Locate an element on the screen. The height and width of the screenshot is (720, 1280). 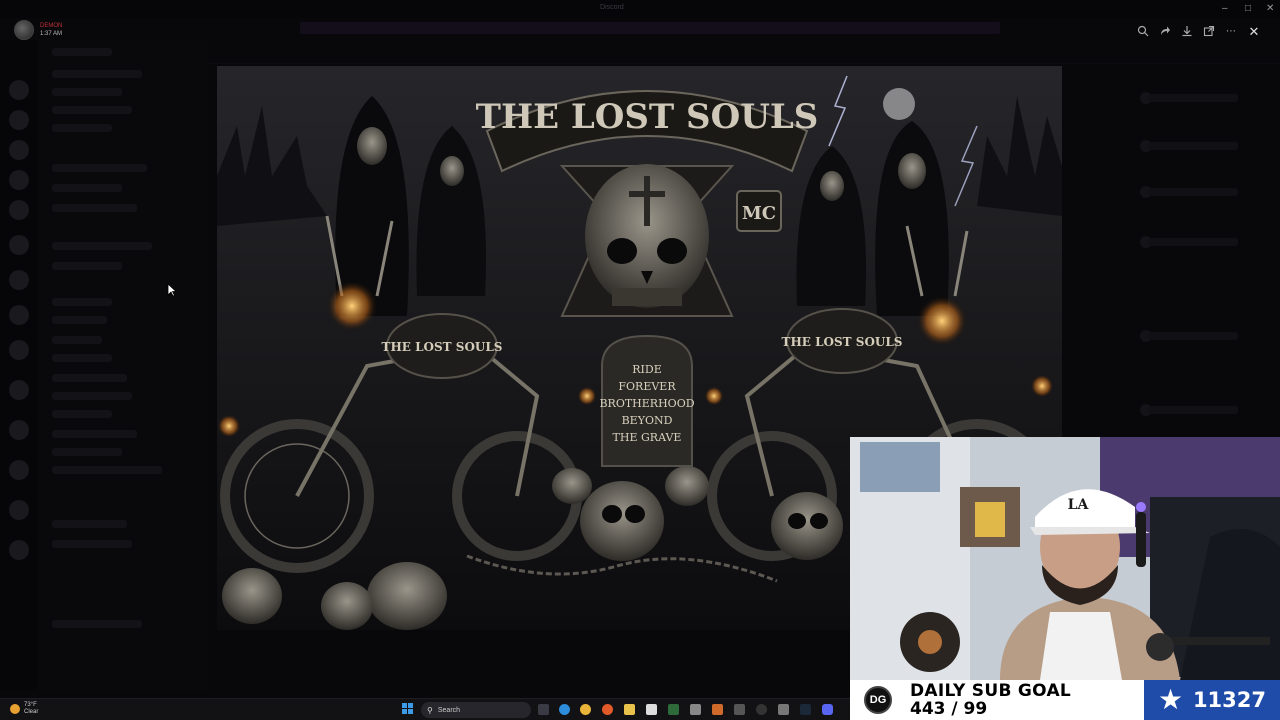
window-title-bar: Discord – □ ✕ is located at coordinates (640, 9).